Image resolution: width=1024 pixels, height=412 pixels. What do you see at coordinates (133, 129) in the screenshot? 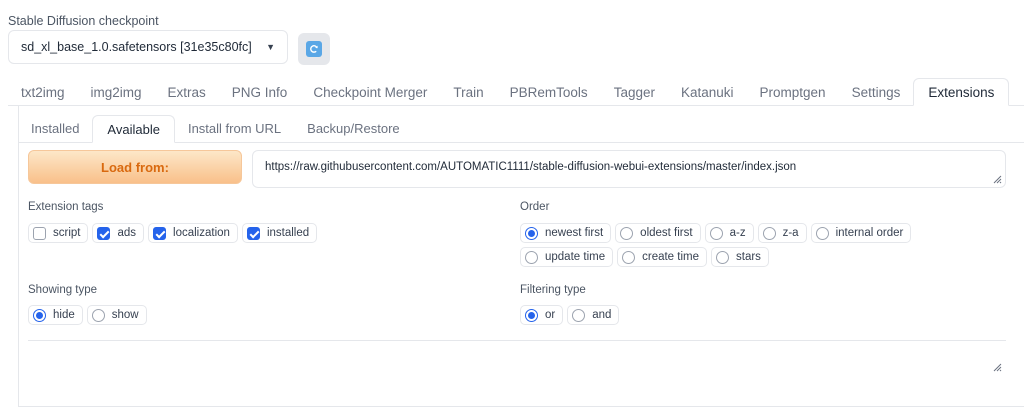
I see `tab-available: Available` at bounding box center [133, 129].